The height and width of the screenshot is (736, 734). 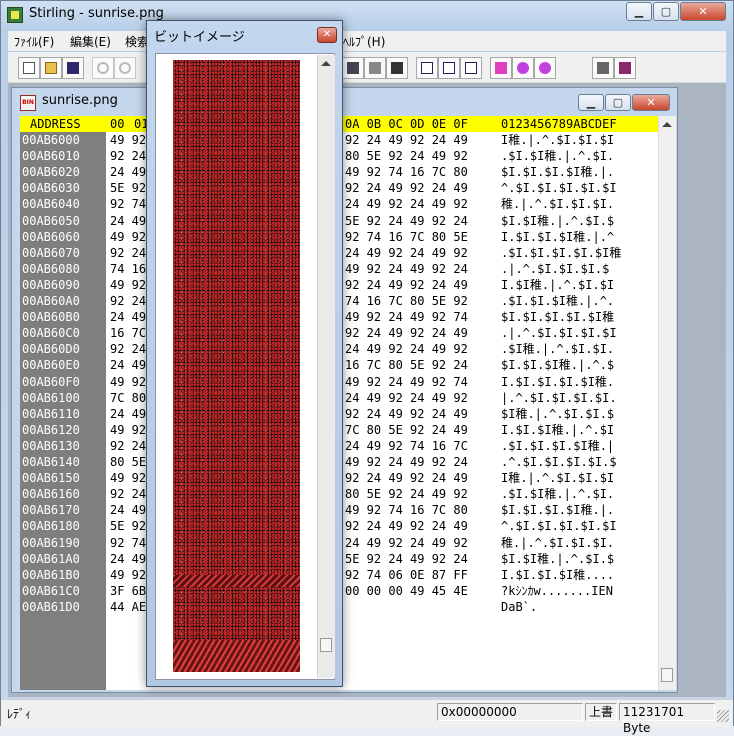 What do you see at coordinates (406, 590) in the screenshot?
I see `row-hex-end: 00 00 00 49 45 4E` at bounding box center [406, 590].